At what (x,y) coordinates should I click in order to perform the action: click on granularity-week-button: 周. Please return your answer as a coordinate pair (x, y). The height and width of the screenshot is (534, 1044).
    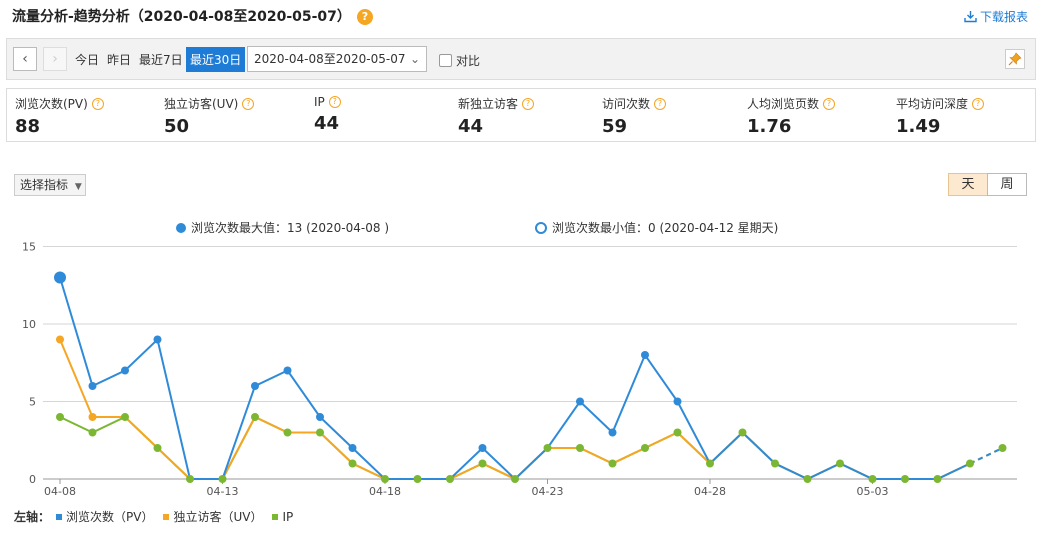
    Looking at the image, I should click on (1007, 184).